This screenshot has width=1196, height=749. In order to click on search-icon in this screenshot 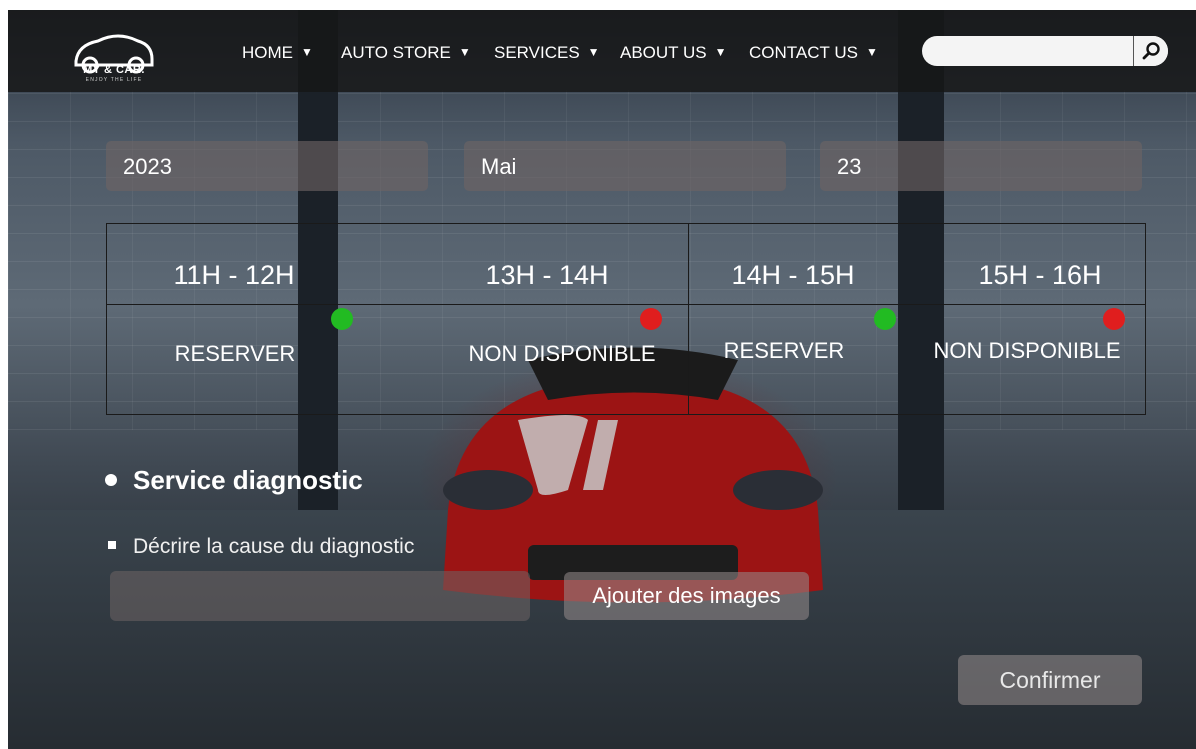, I will do `click(1151, 51)`.